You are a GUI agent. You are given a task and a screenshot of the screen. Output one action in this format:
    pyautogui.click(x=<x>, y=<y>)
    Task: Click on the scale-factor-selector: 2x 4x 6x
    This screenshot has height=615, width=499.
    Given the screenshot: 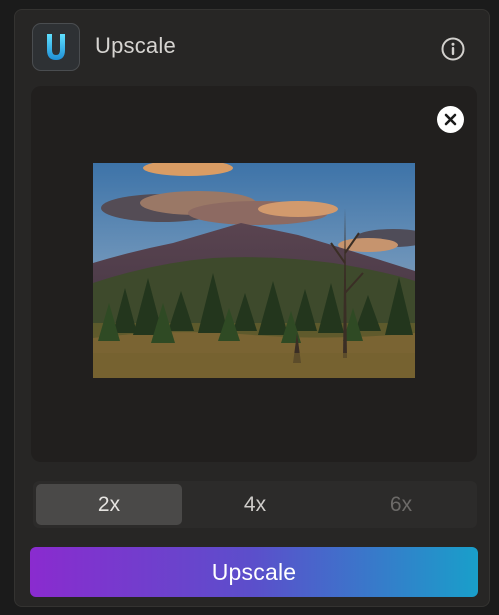 What is the action you would take?
    pyautogui.click(x=255, y=504)
    